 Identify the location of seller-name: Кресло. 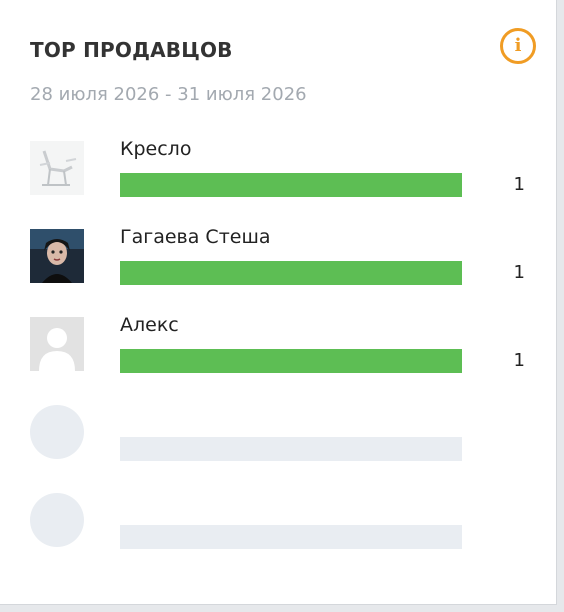
(155, 149).